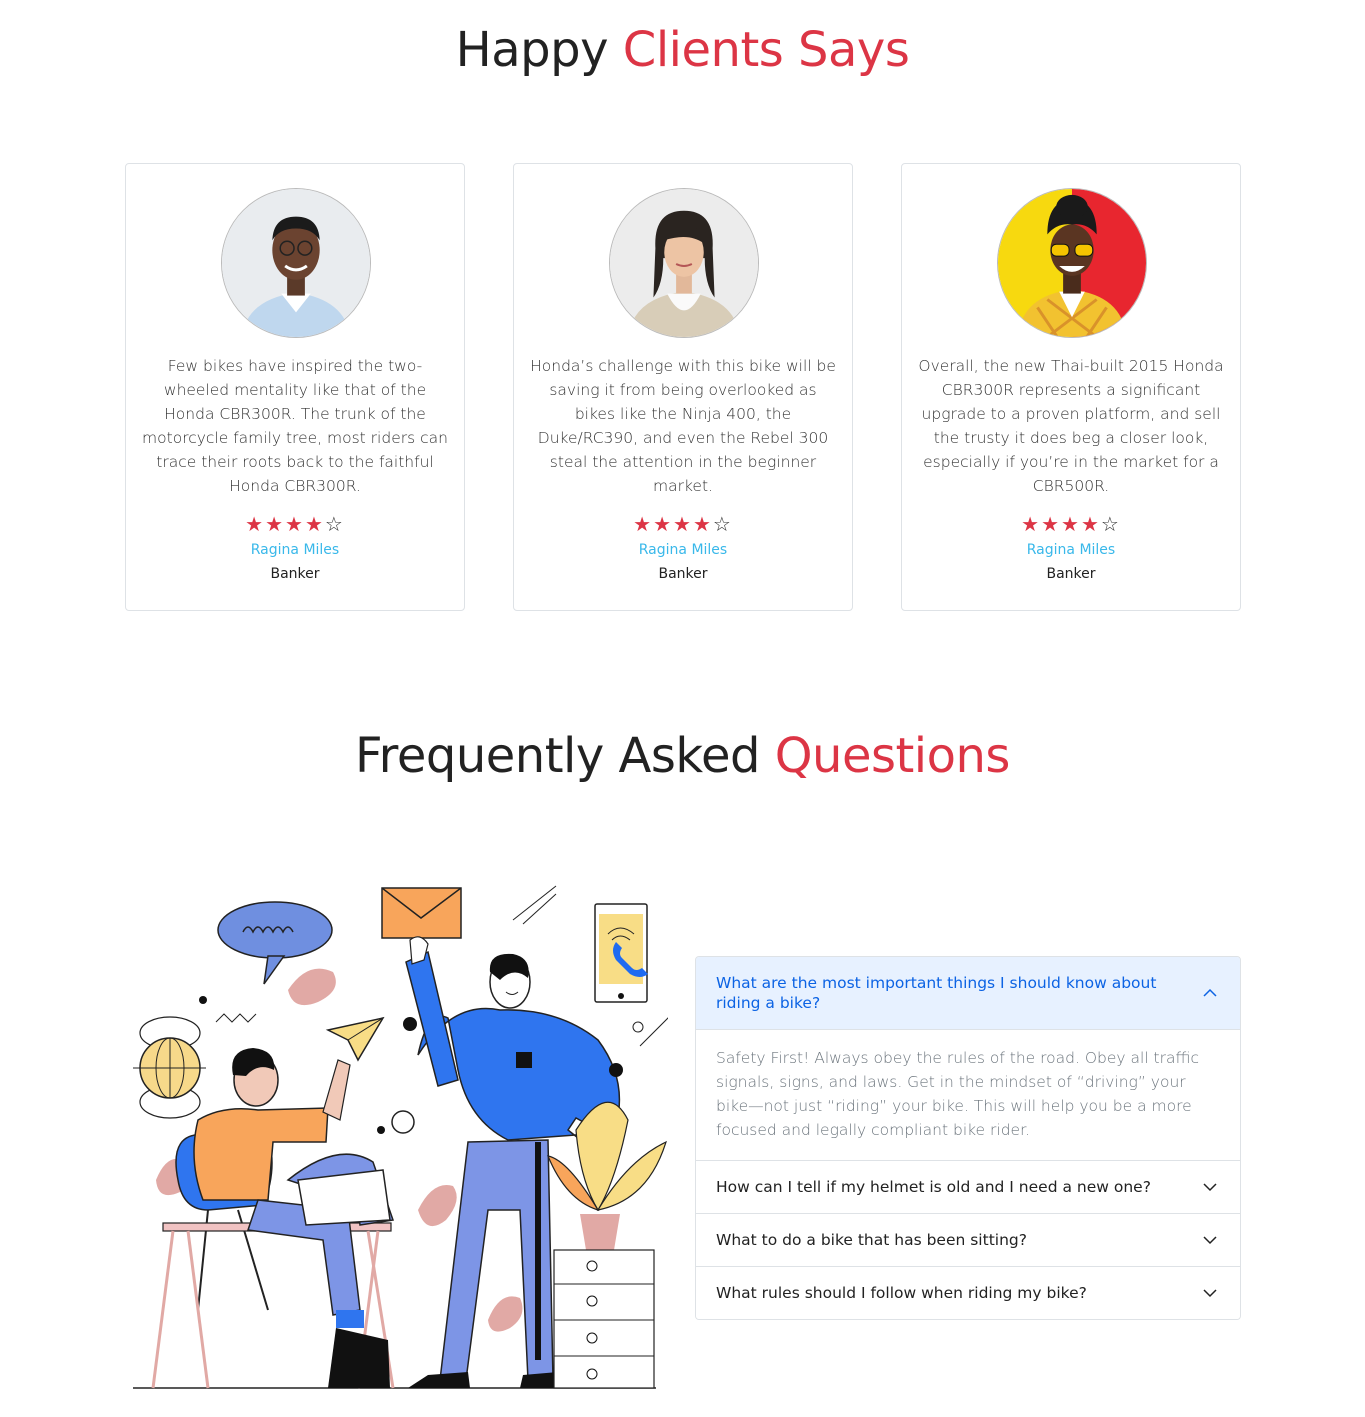  What do you see at coordinates (871, 1240) in the screenshot?
I see `faq-question: What to do a bike that has been sitting?` at bounding box center [871, 1240].